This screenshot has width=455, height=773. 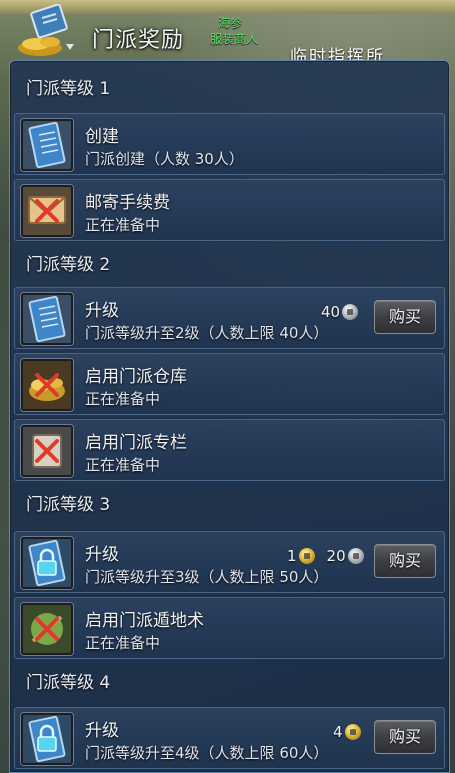 I want to click on silver-amount: 20, so click(x=336, y=556).